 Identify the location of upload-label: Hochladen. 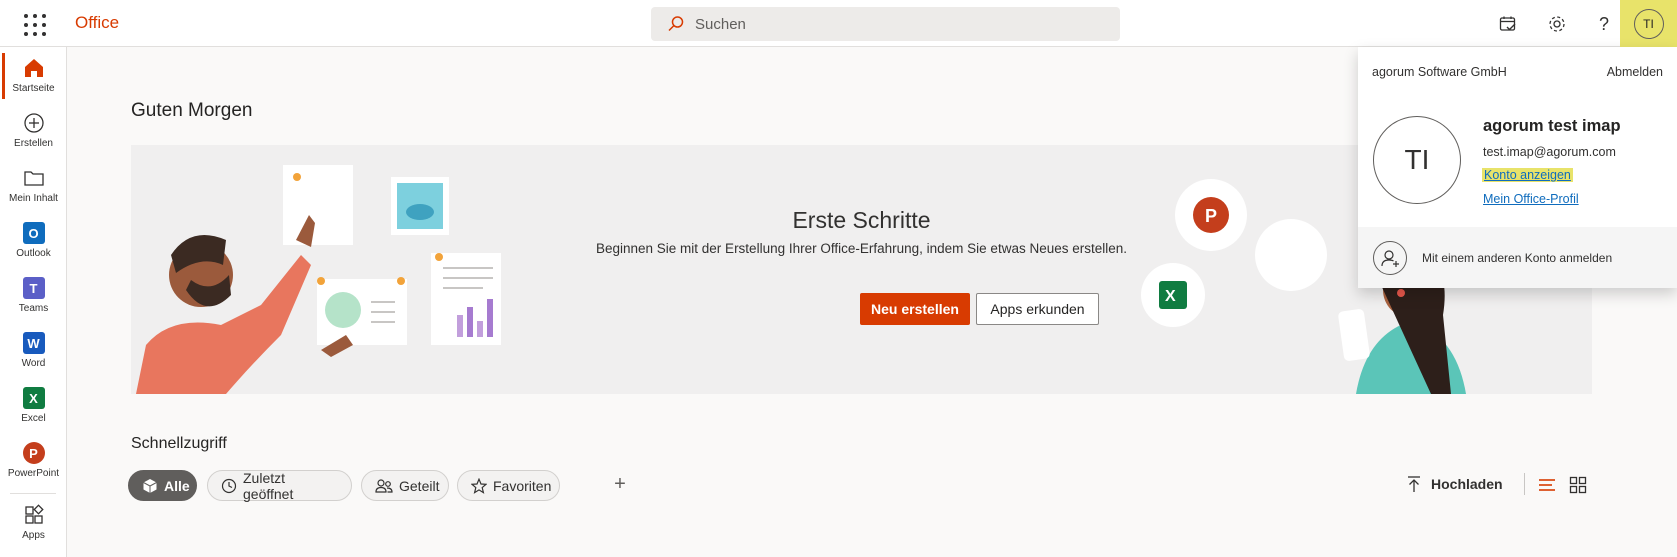
(1467, 484).